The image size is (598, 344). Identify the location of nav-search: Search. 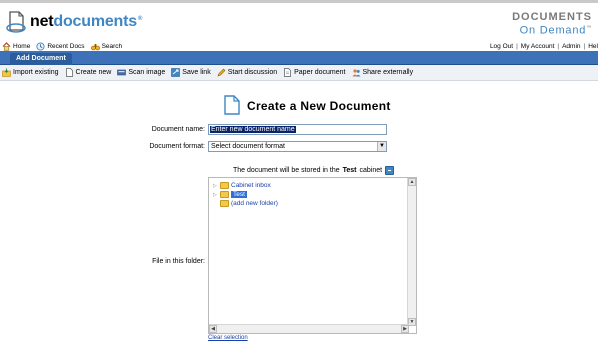
(106, 46).